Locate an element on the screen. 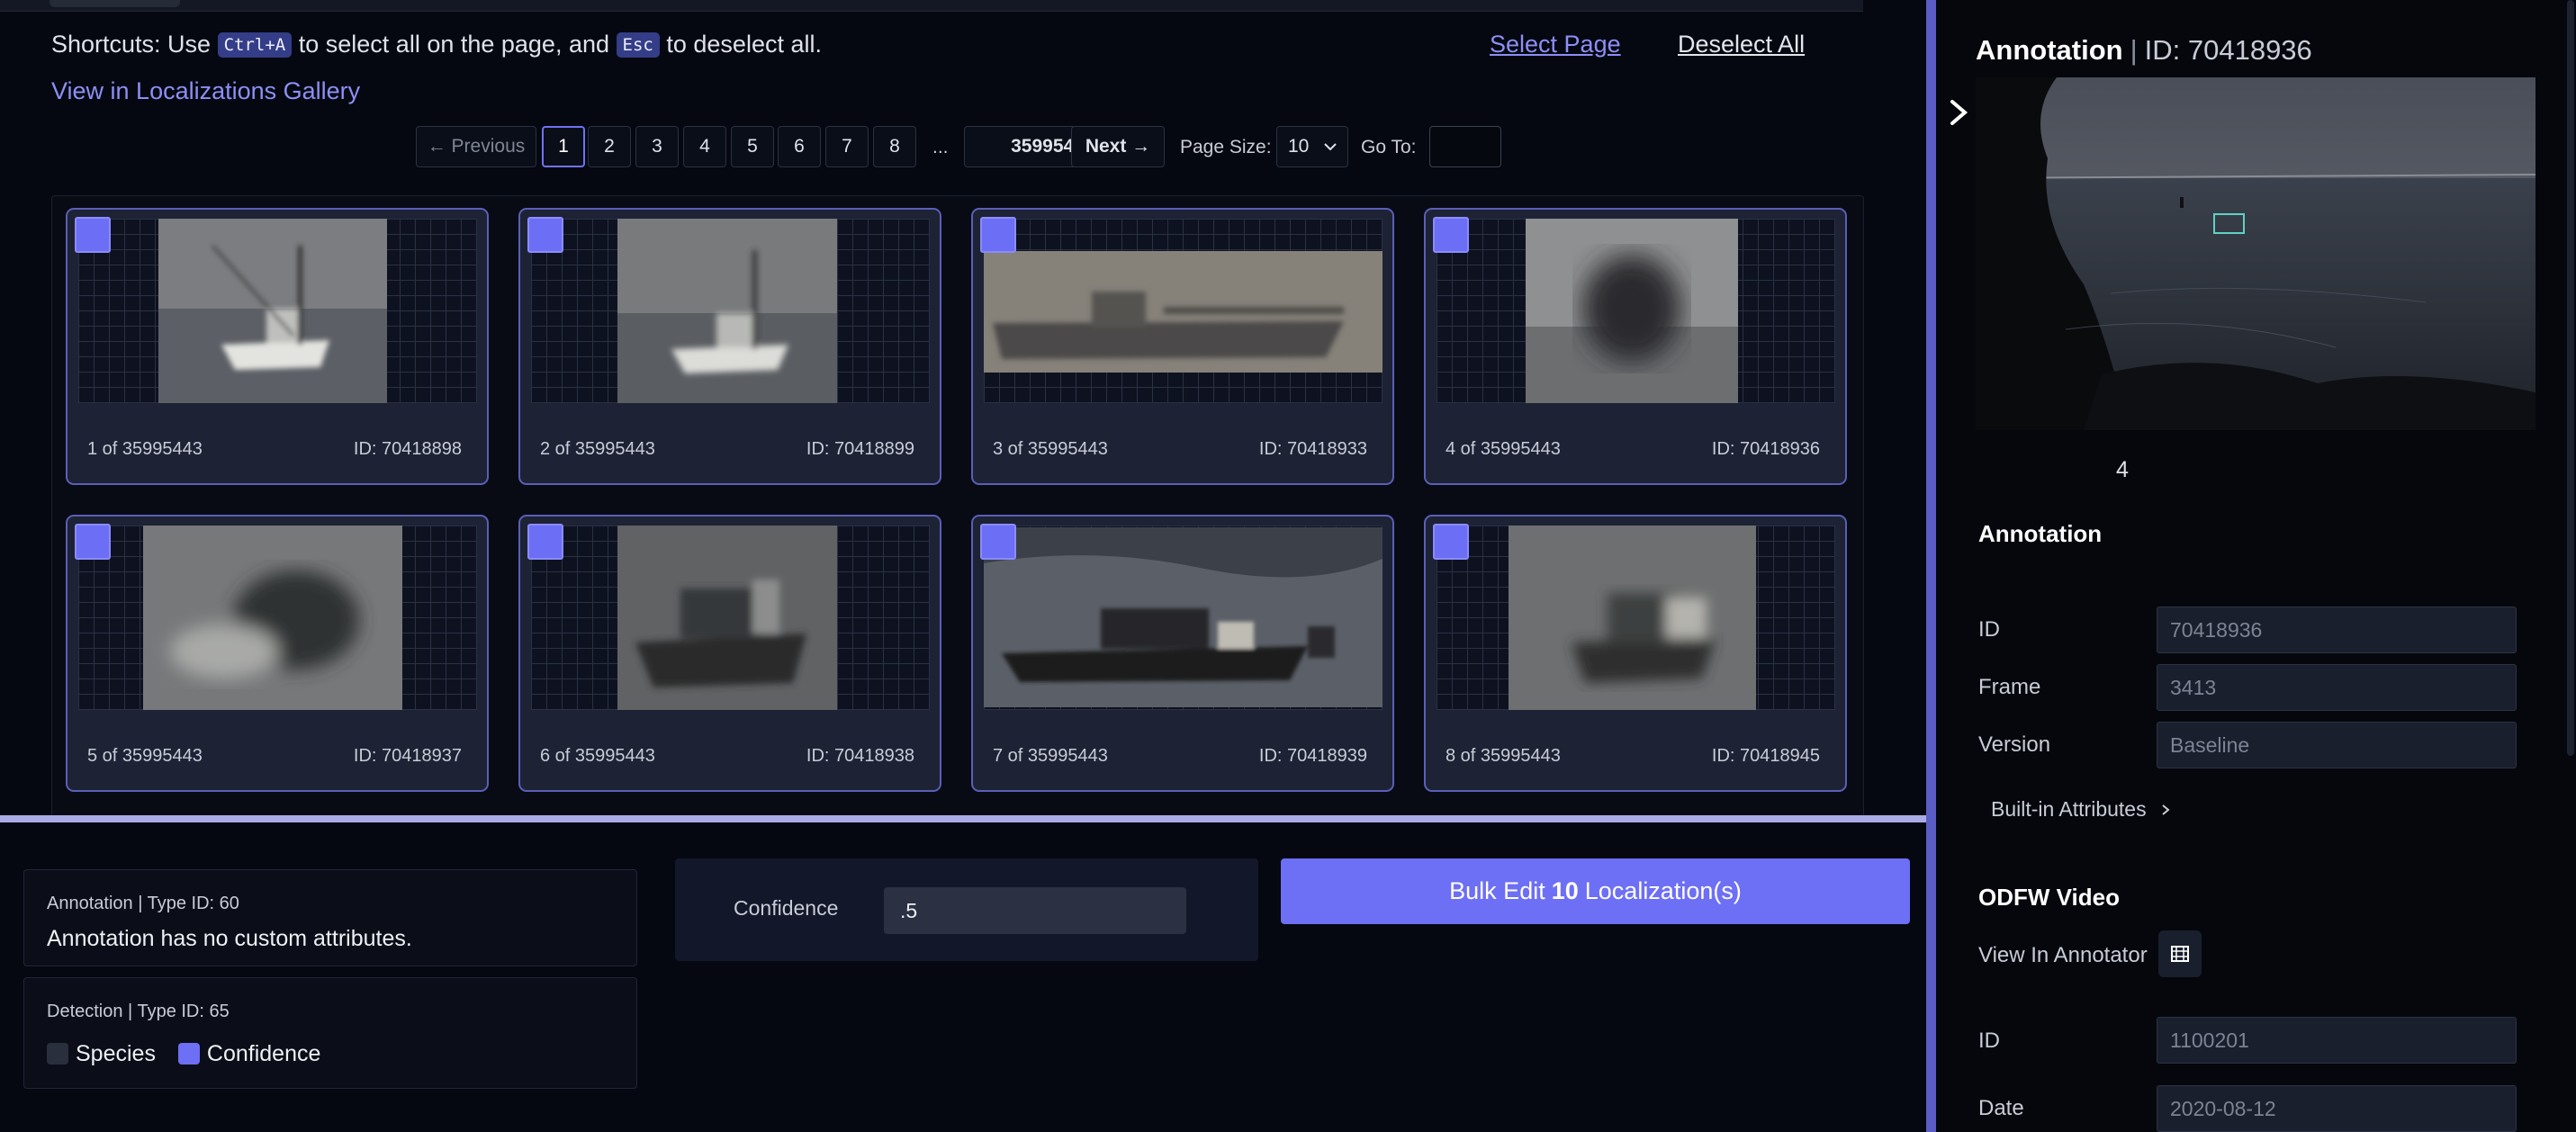 Image resolution: width=2576 pixels, height=1132 pixels. card-index: 7 of 35995443 is located at coordinates (1050, 756).